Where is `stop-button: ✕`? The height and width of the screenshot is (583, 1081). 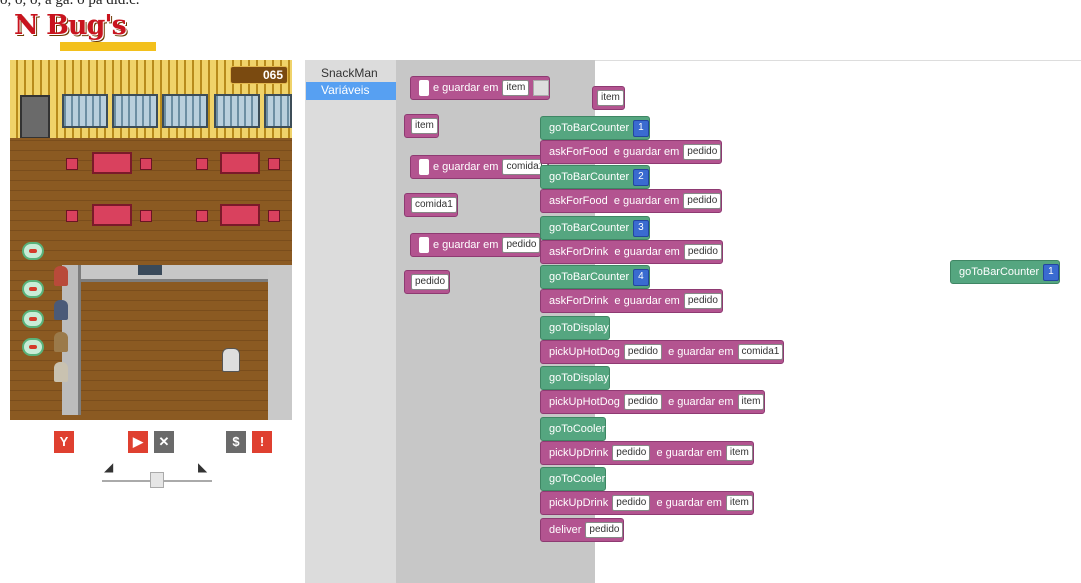
stop-button: ✕ is located at coordinates (164, 442).